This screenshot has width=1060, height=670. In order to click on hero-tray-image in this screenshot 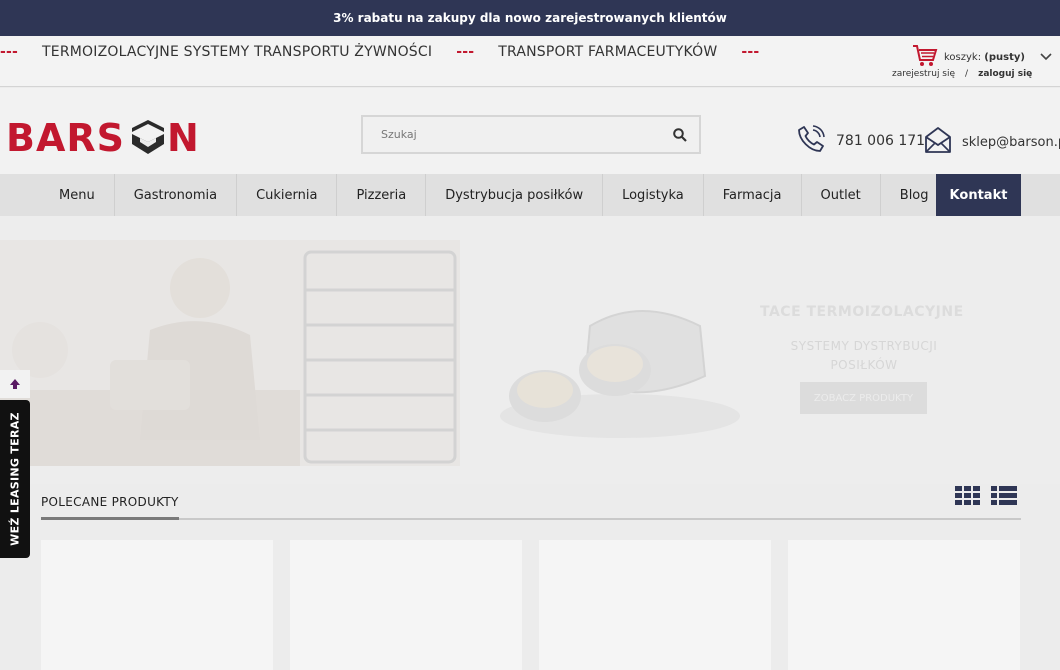, I will do `click(620, 366)`.